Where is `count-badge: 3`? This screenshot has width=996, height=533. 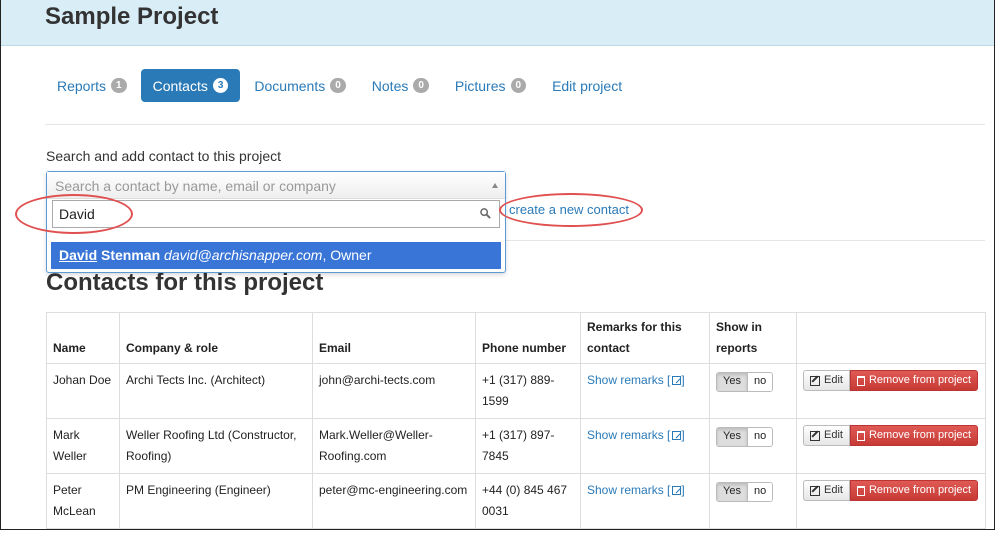 count-badge: 3 is located at coordinates (220, 85).